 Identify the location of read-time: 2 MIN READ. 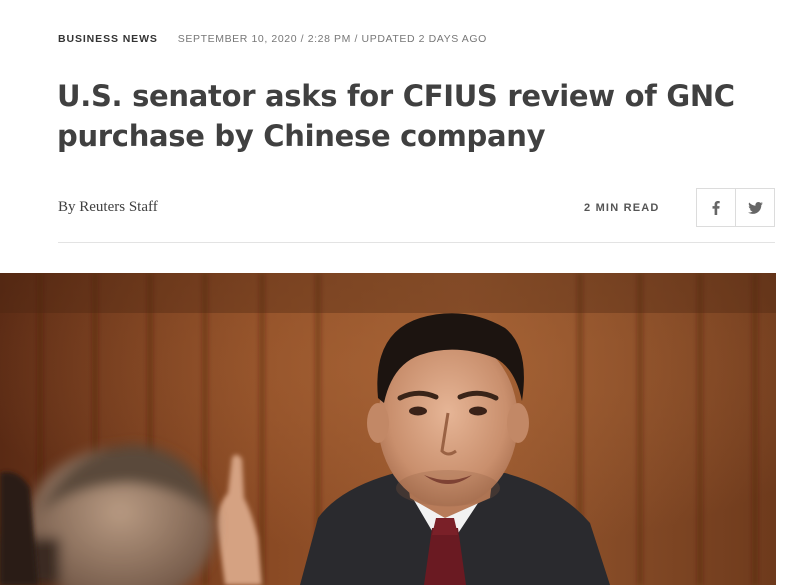
(622, 208).